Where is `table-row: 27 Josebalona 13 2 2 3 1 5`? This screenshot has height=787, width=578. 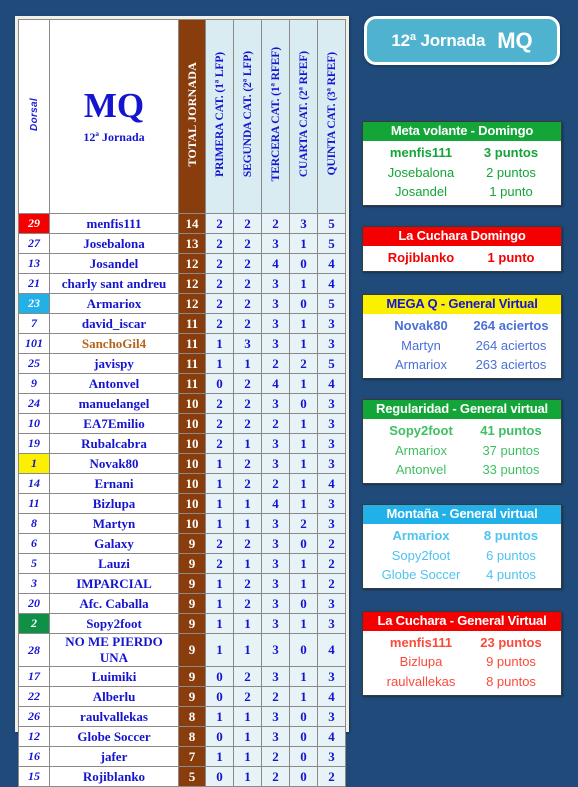 table-row: 27 Josebalona 13 2 2 3 1 5 is located at coordinates (182, 243).